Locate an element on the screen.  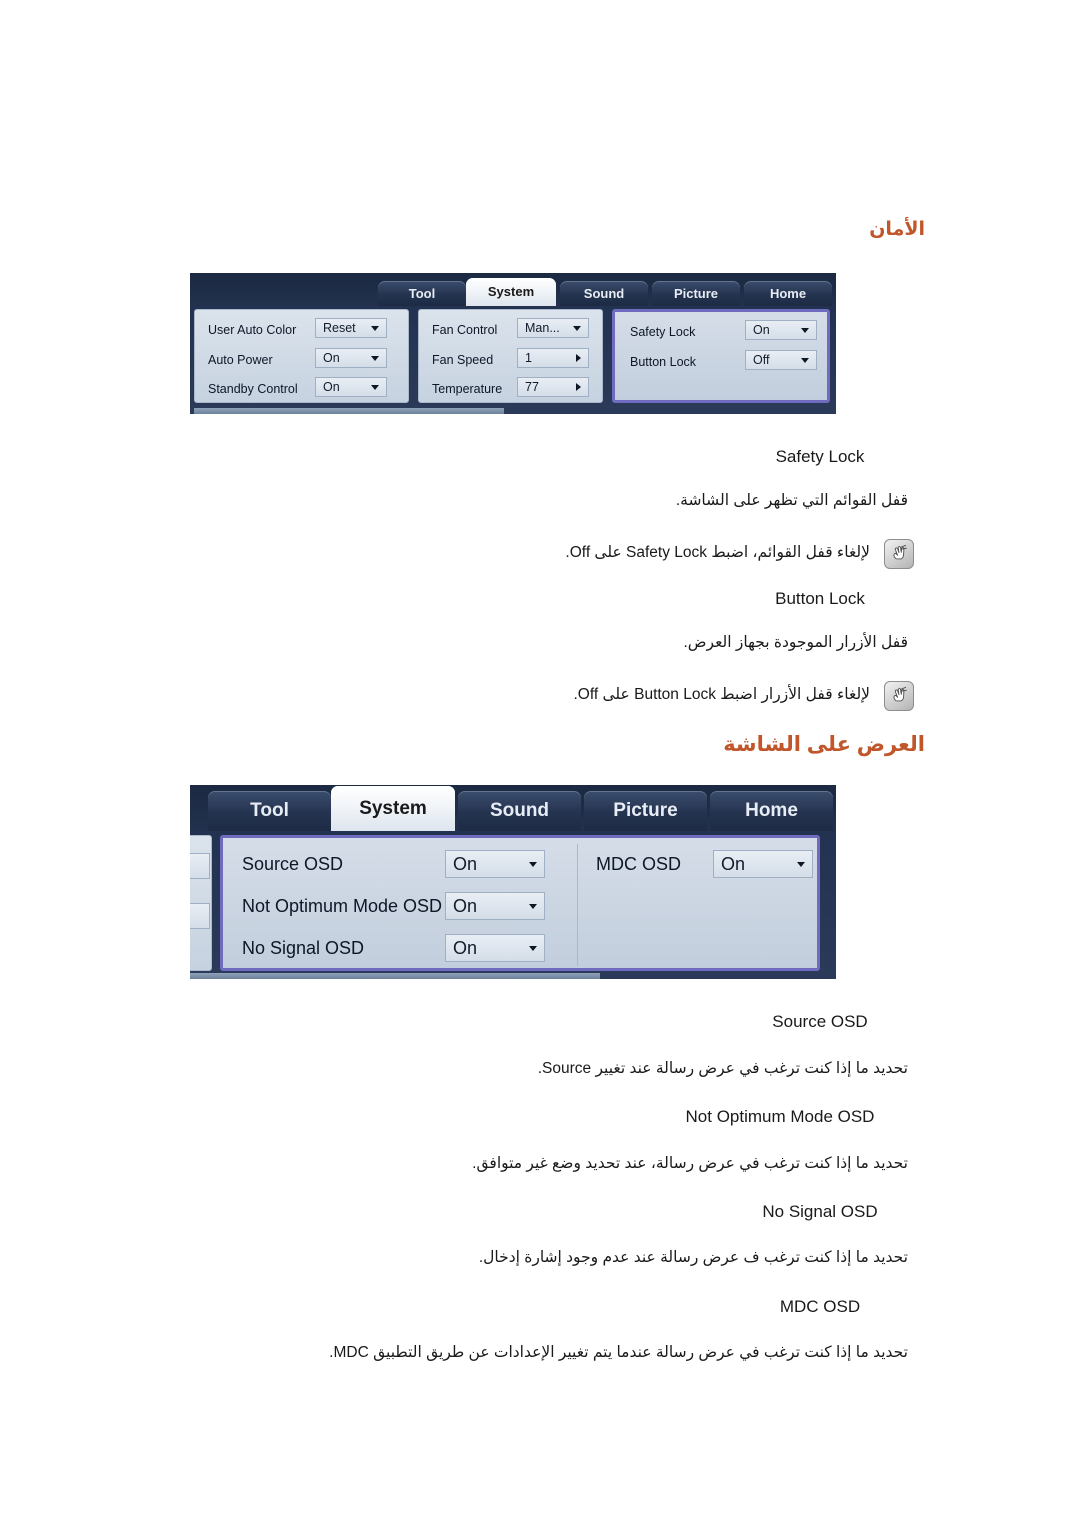
mdc-group-divider is located at coordinates (577, 905).